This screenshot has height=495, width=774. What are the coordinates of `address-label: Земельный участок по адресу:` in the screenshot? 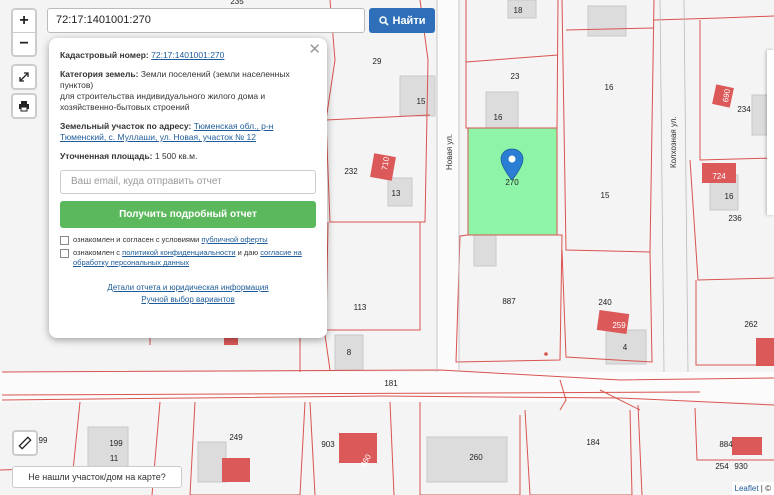 It's located at (126, 126).